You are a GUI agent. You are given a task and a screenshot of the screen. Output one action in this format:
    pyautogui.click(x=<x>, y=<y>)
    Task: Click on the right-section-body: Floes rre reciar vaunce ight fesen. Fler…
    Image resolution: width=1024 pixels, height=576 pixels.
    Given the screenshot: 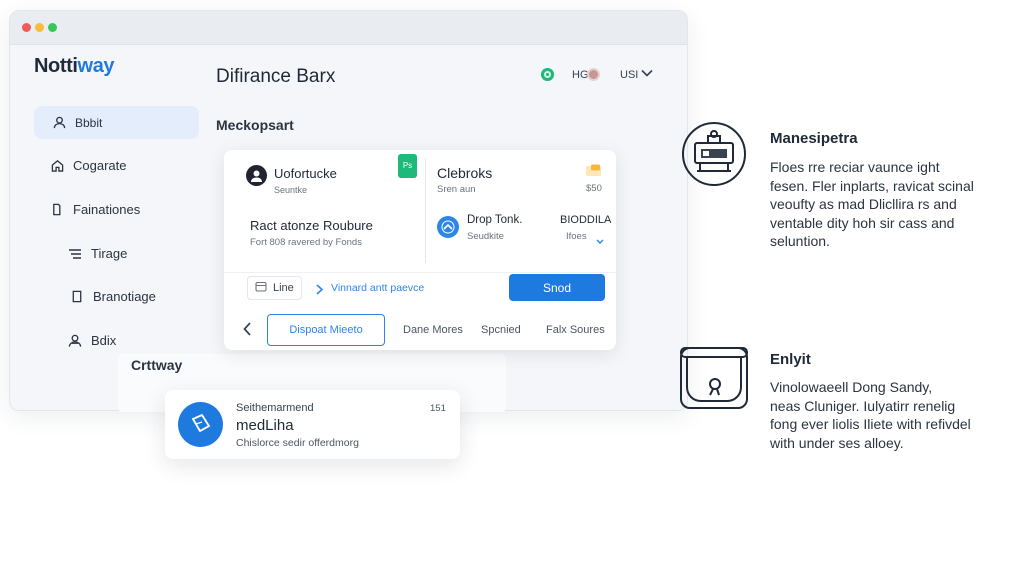 What is the action you would take?
    pyautogui.click(x=882, y=204)
    